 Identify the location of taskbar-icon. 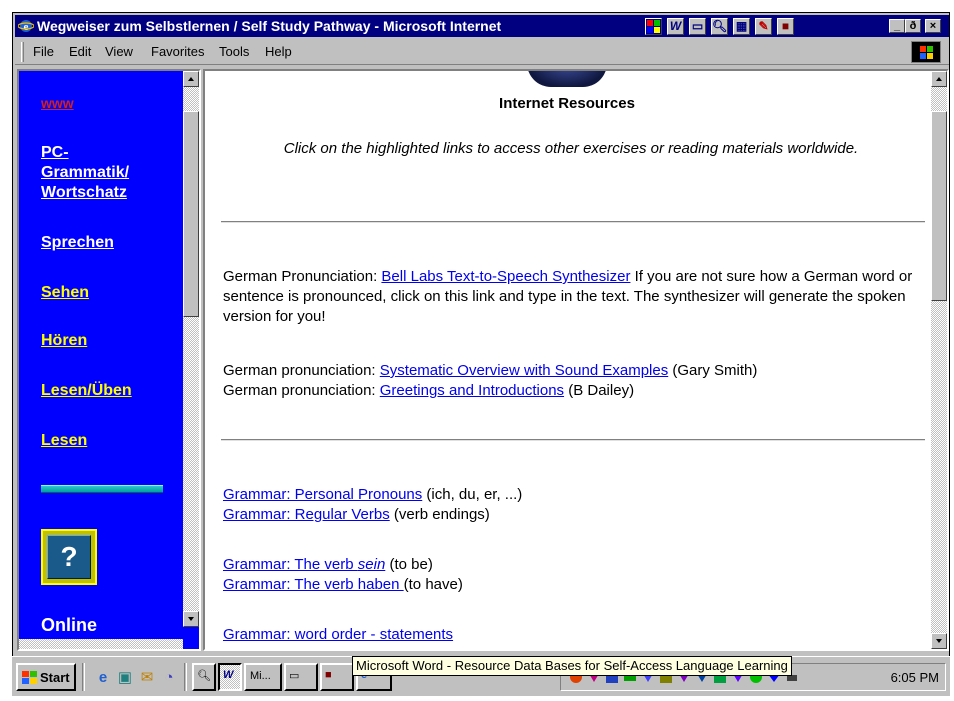
(653, 26).